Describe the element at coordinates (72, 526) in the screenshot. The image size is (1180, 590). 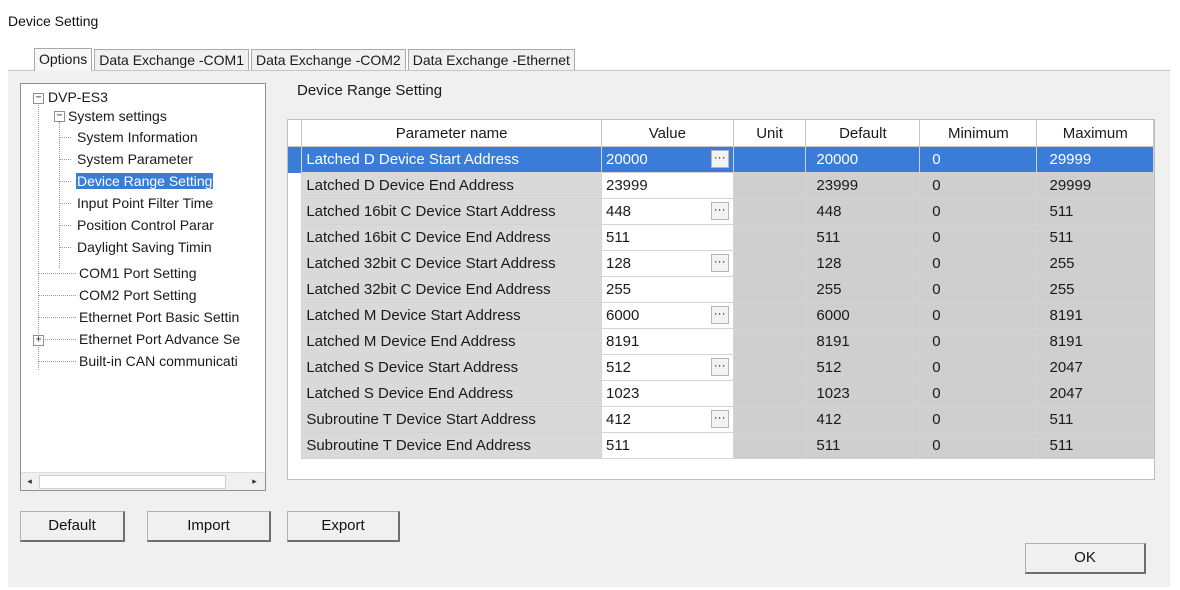
I see `default-button: Default` at that location.